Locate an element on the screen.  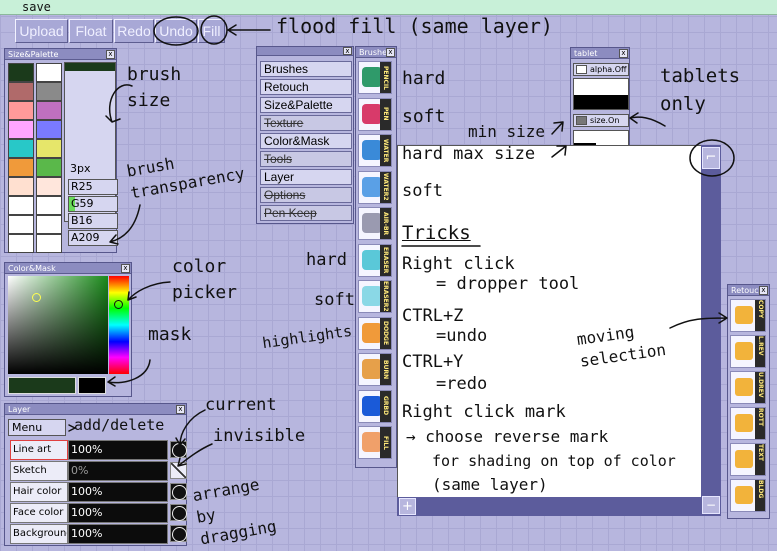
brush-tool-button: DODGE is located at coordinates (375, 333).